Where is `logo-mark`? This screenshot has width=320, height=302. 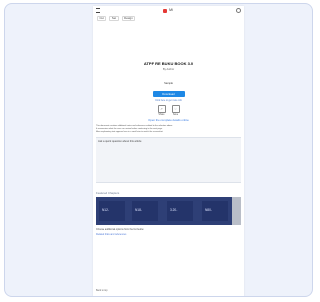 logo-mark is located at coordinates (165, 10).